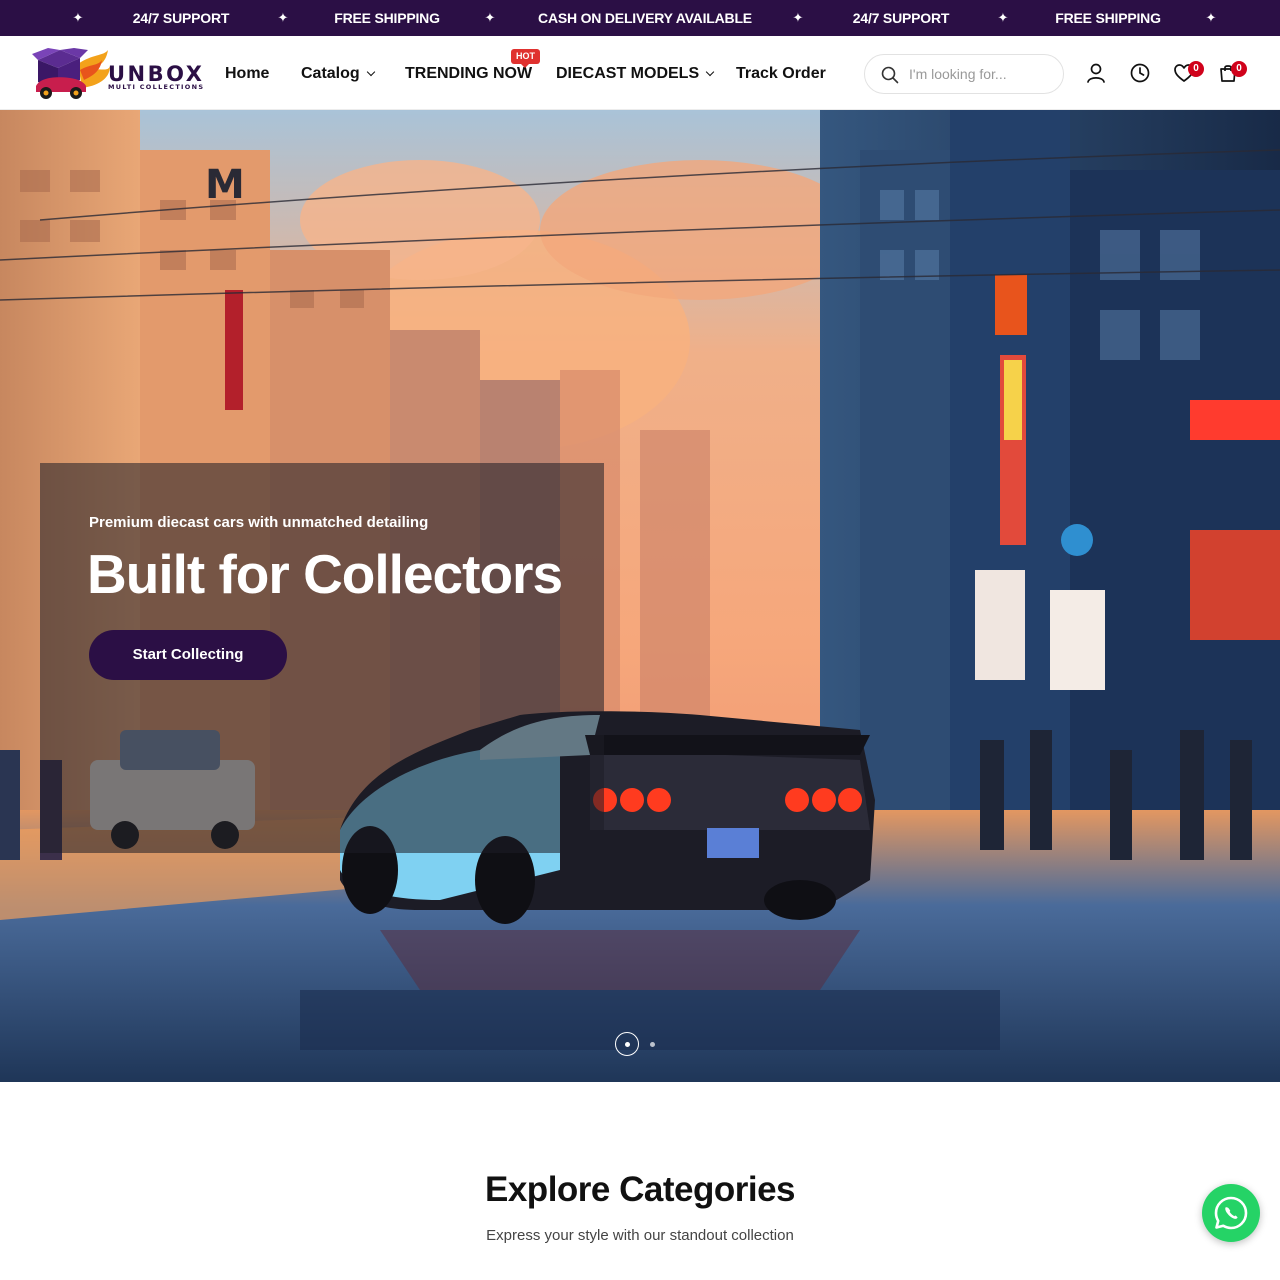 This screenshot has height=1280, width=1280. I want to click on nav-diecast-label: DIECAST MODELS, so click(628, 73).